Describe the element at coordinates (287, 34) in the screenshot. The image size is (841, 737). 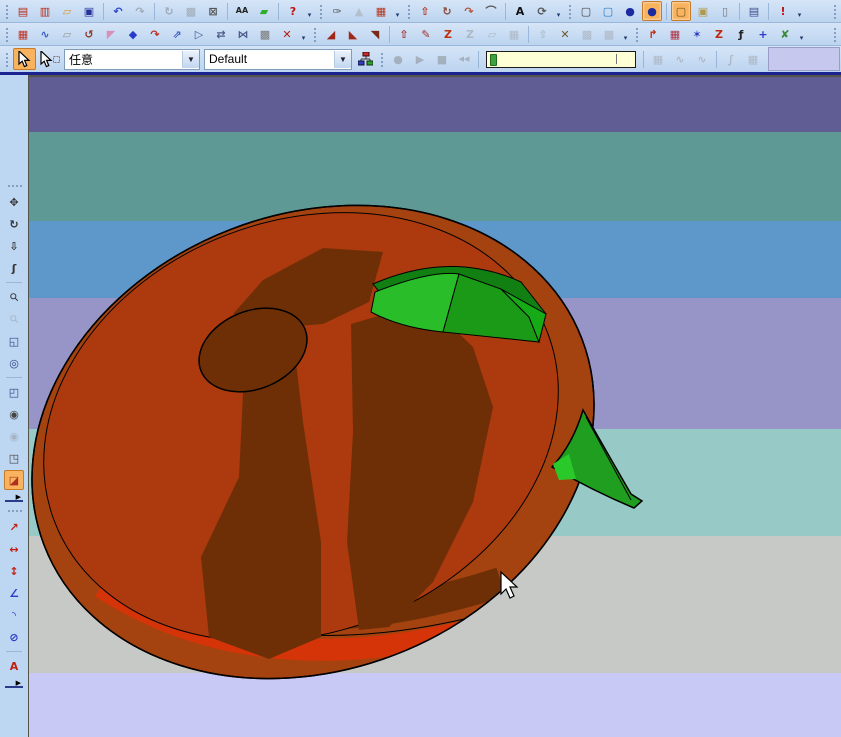
I see `untrim-surface-icon: ✕` at that location.